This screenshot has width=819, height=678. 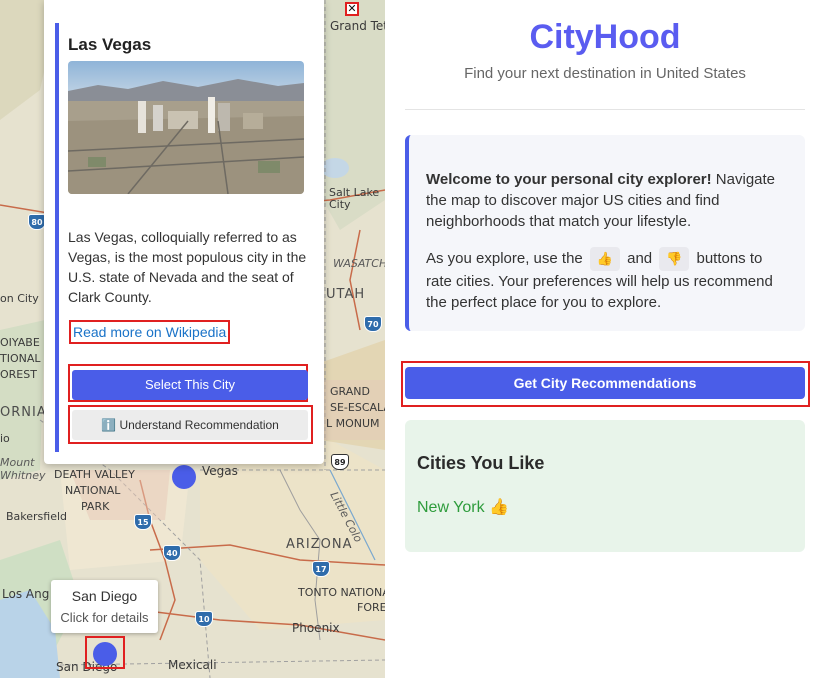 I want to click on map-label-national: NATIONAL, so click(x=93, y=490).